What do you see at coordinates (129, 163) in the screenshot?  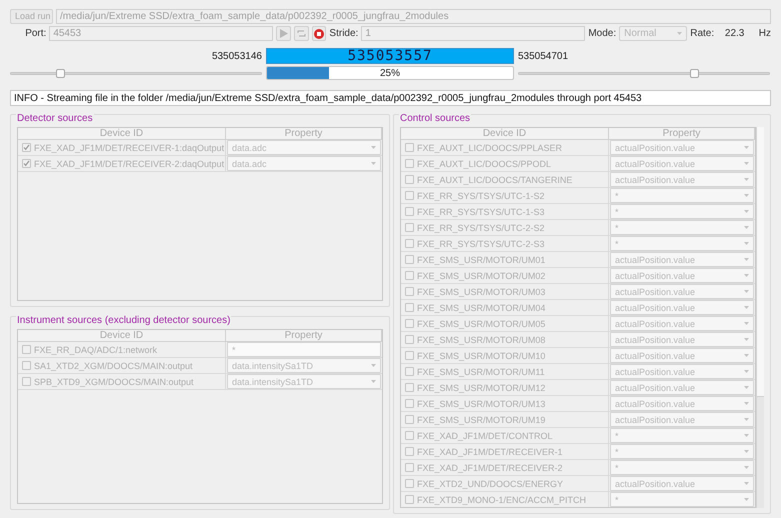 I see `device-id: FXE_XAD_JF1M/DET/RECEIVER-2:daqOutput` at bounding box center [129, 163].